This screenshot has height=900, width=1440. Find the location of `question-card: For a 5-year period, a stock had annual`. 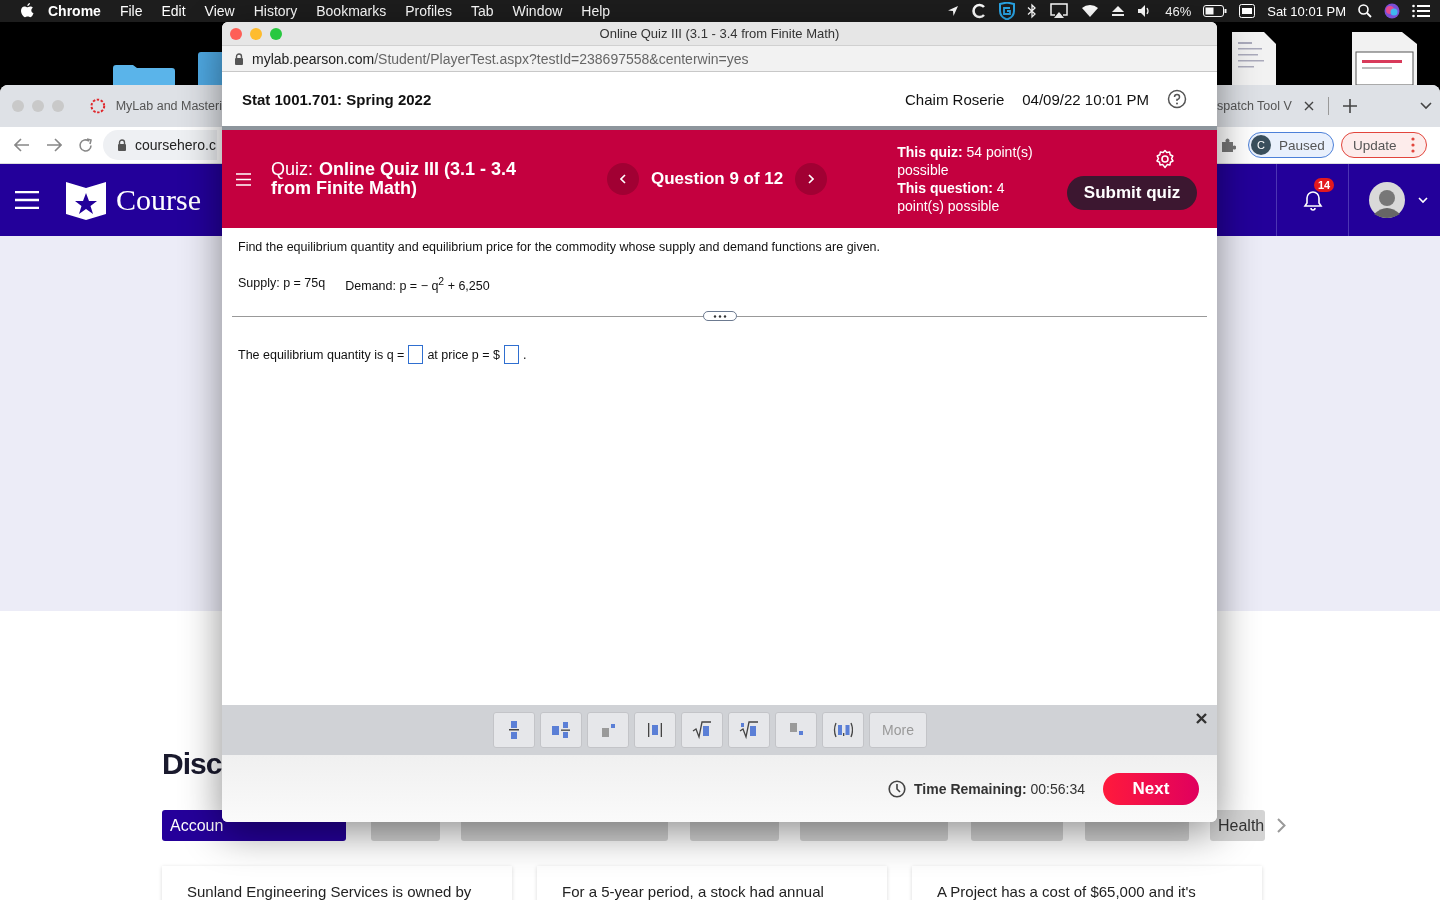

question-card: For a 5-year period, a stock had annual is located at coordinates (712, 883).